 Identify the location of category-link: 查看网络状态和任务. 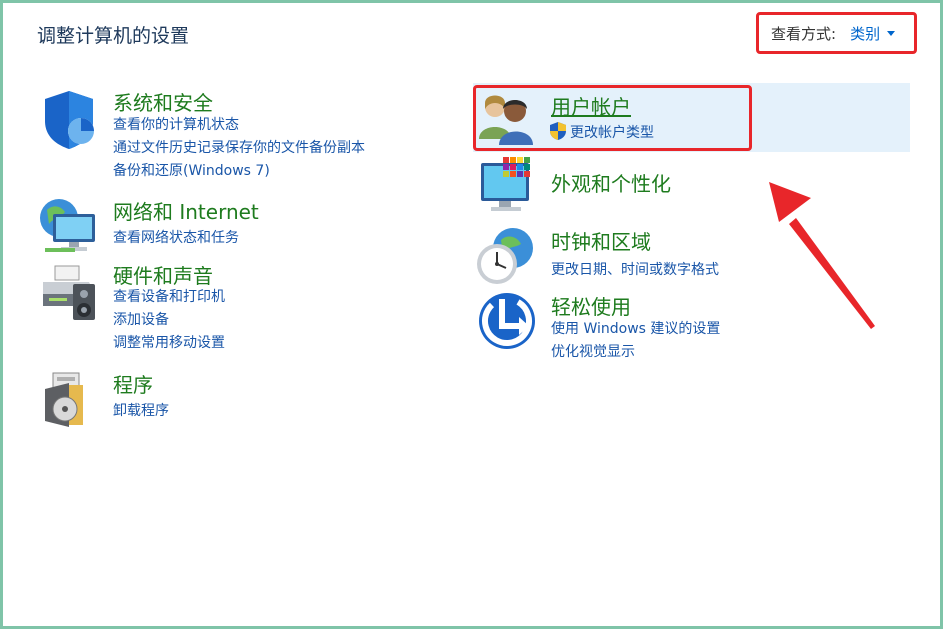
(176, 237).